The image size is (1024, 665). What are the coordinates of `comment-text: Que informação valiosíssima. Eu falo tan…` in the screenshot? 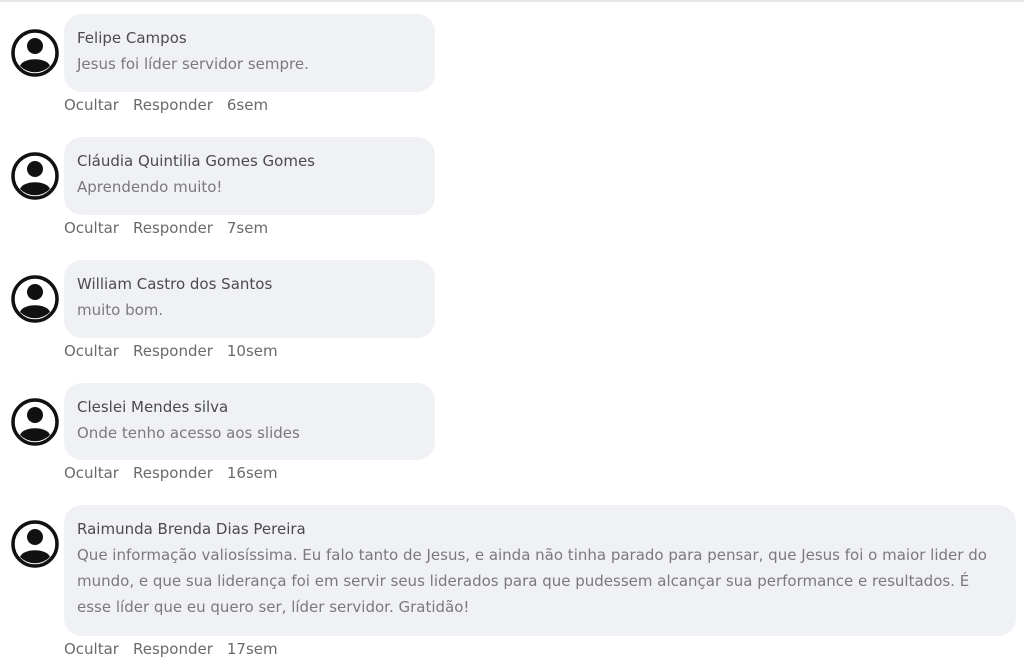 It's located at (532, 581).